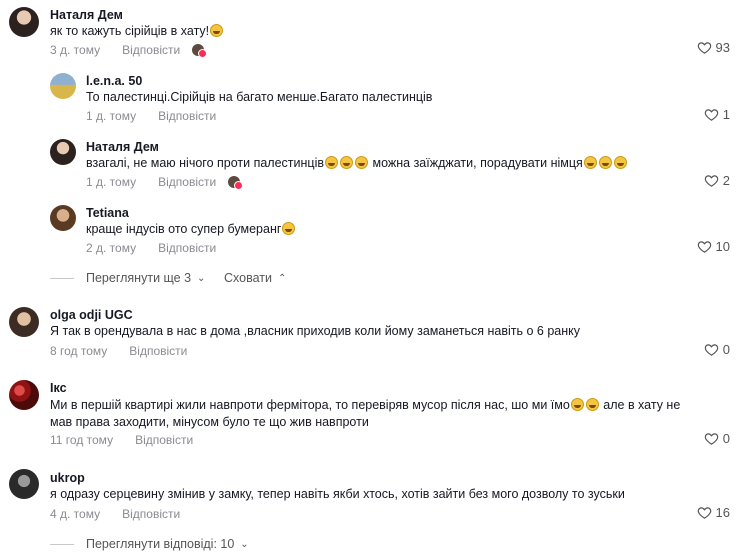  I want to click on like-count: 1, so click(726, 114).